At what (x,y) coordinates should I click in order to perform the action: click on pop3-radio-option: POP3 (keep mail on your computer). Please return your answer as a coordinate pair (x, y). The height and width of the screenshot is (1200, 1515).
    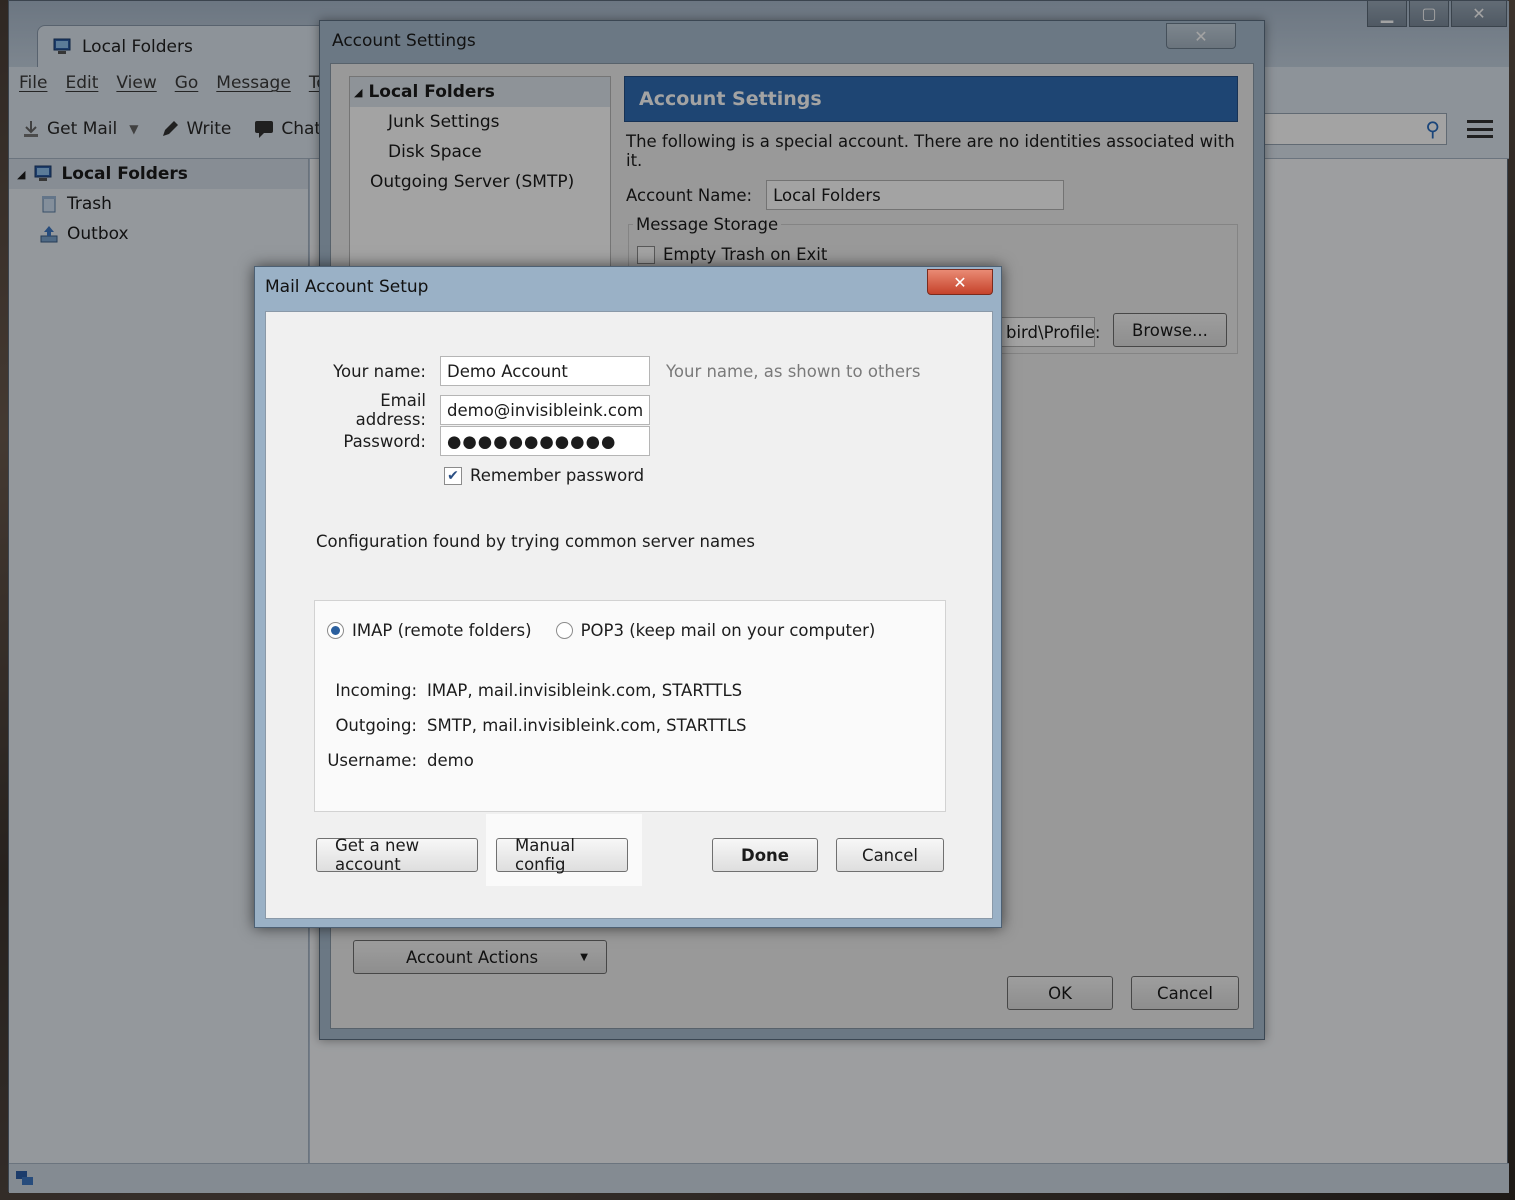
    Looking at the image, I should click on (715, 630).